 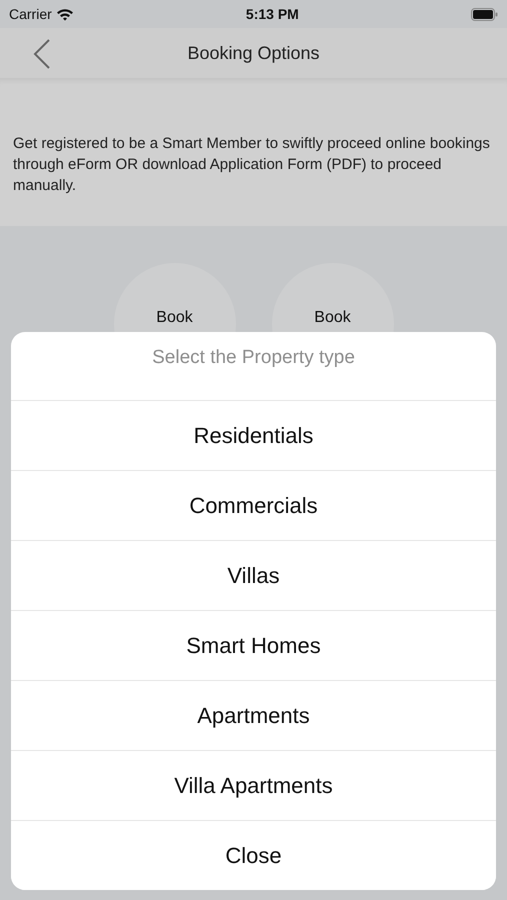 I want to click on carrier-name: Carrier, so click(x=30, y=14).